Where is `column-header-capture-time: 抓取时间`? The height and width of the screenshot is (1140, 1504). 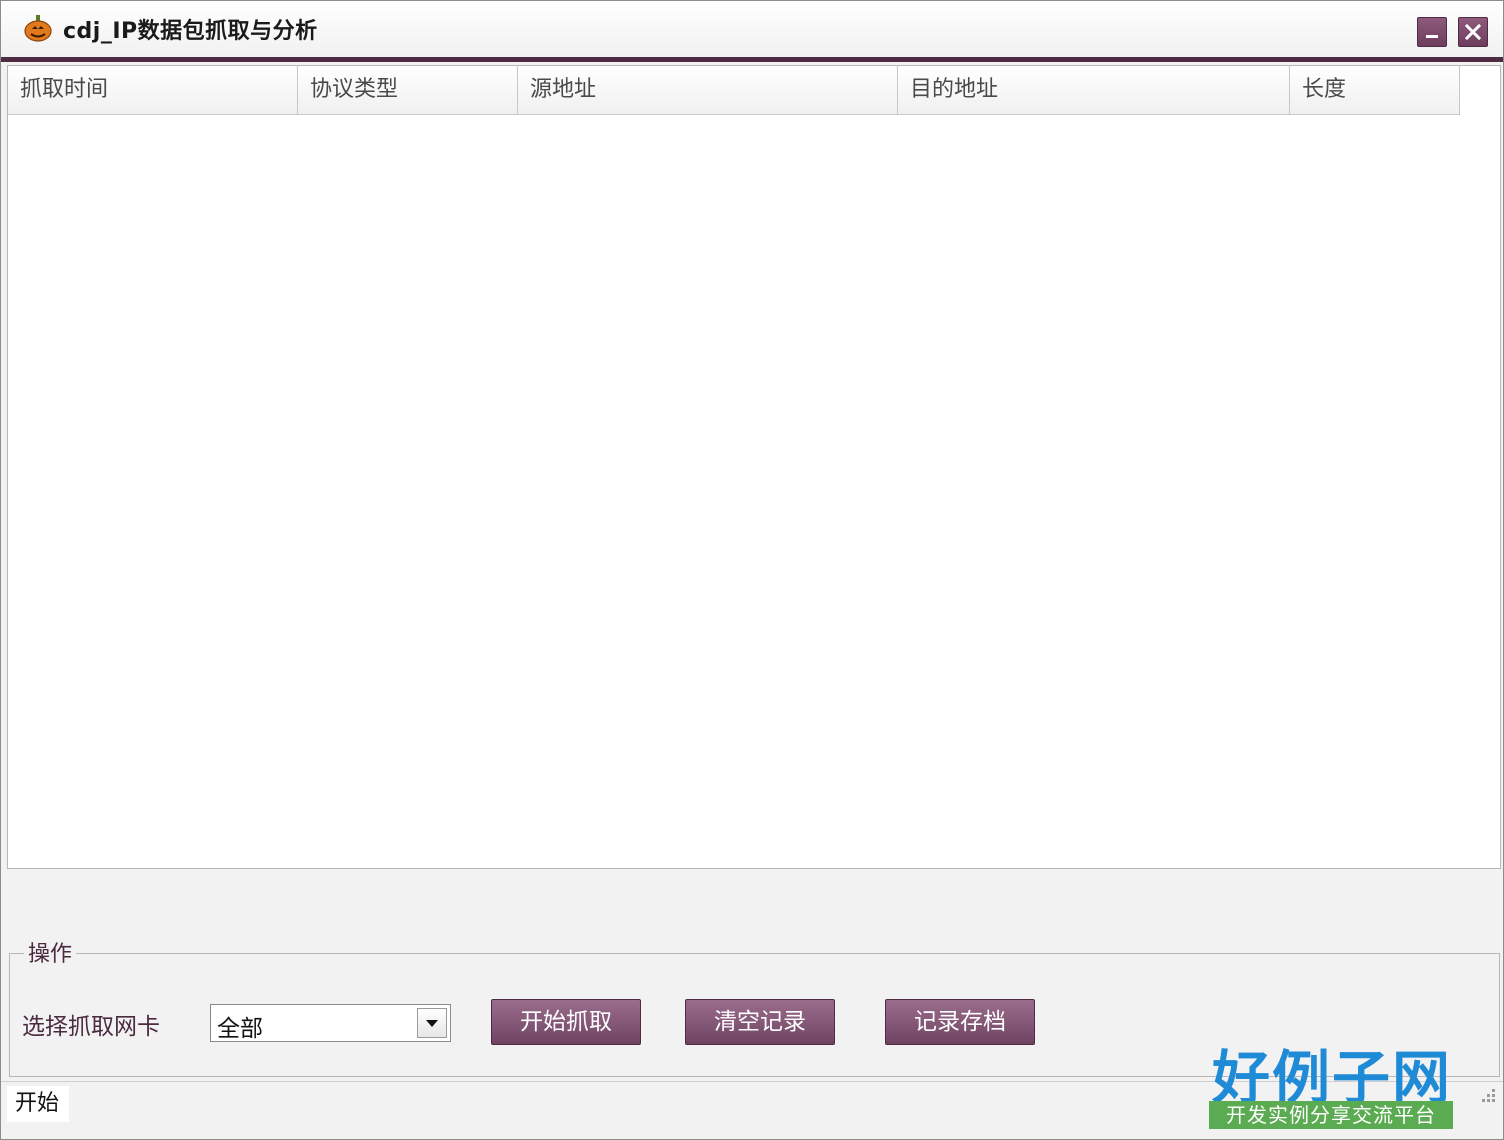
column-header-capture-time: 抓取时间 is located at coordinates (153, 90).